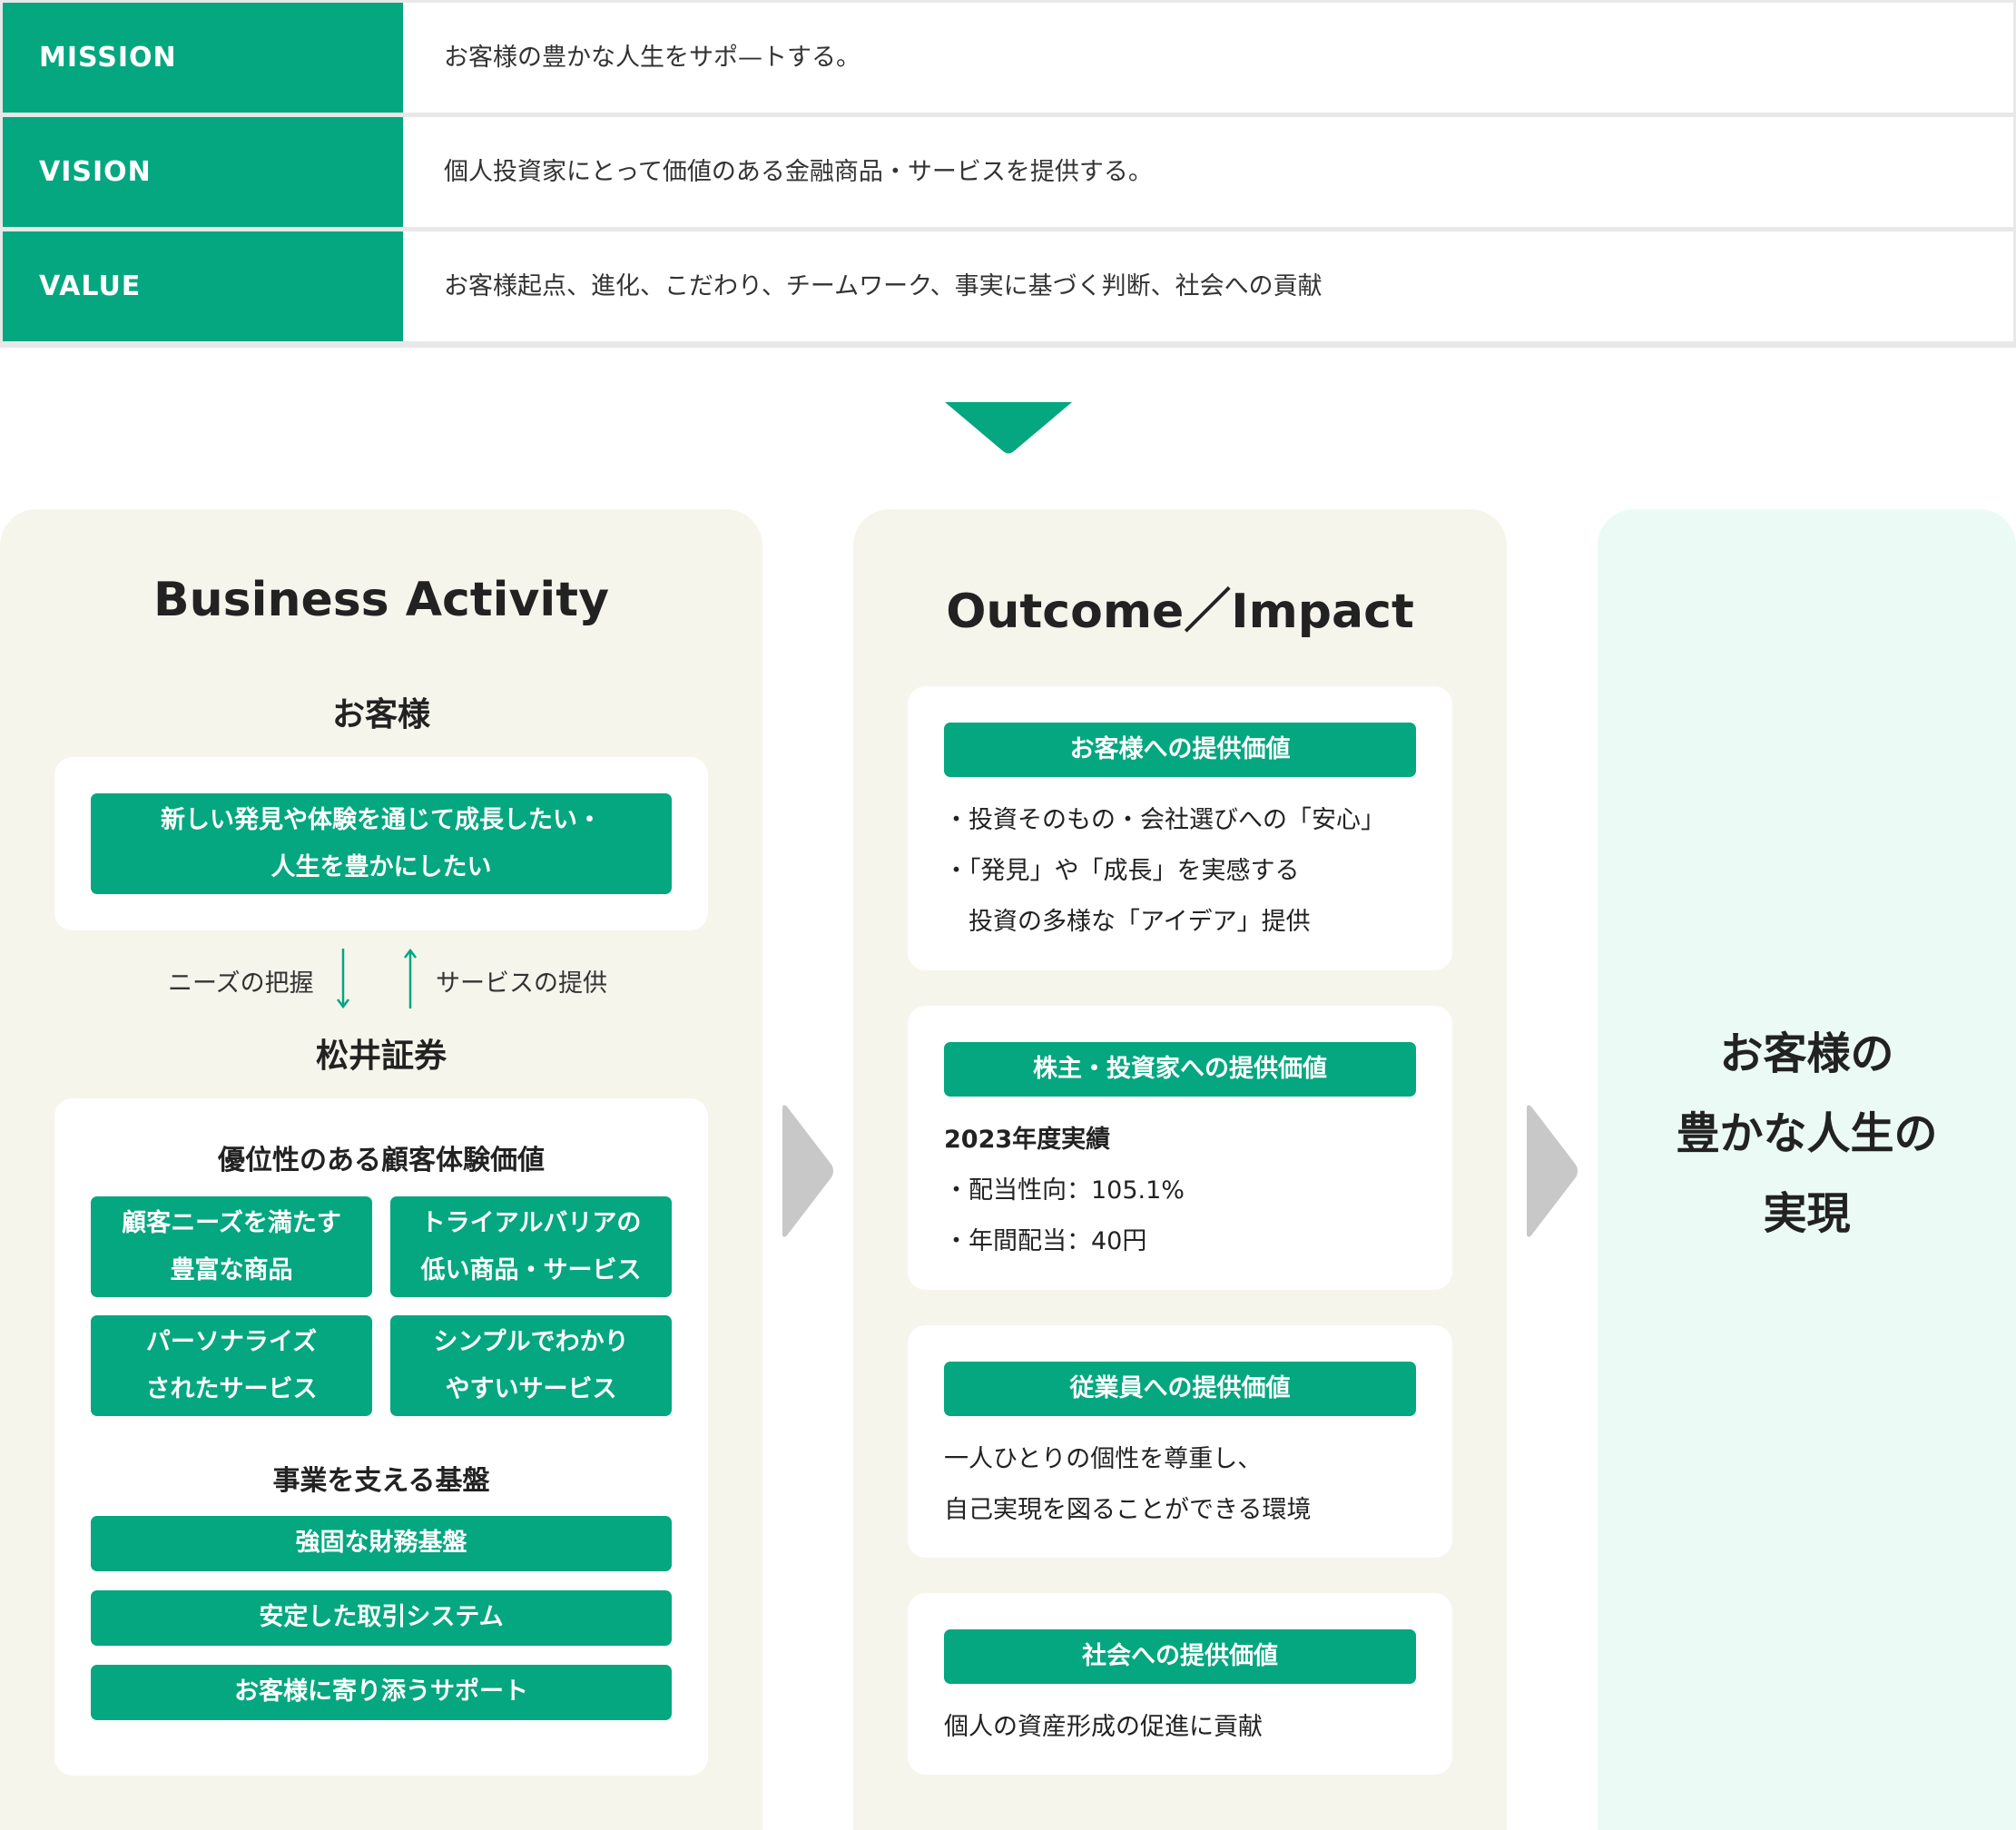  What do you see at coordinates (231, 1341) in the screenshot?
I see `experience-item-3-line-1: パーソナライズ` at bounding box center [231, 1341].